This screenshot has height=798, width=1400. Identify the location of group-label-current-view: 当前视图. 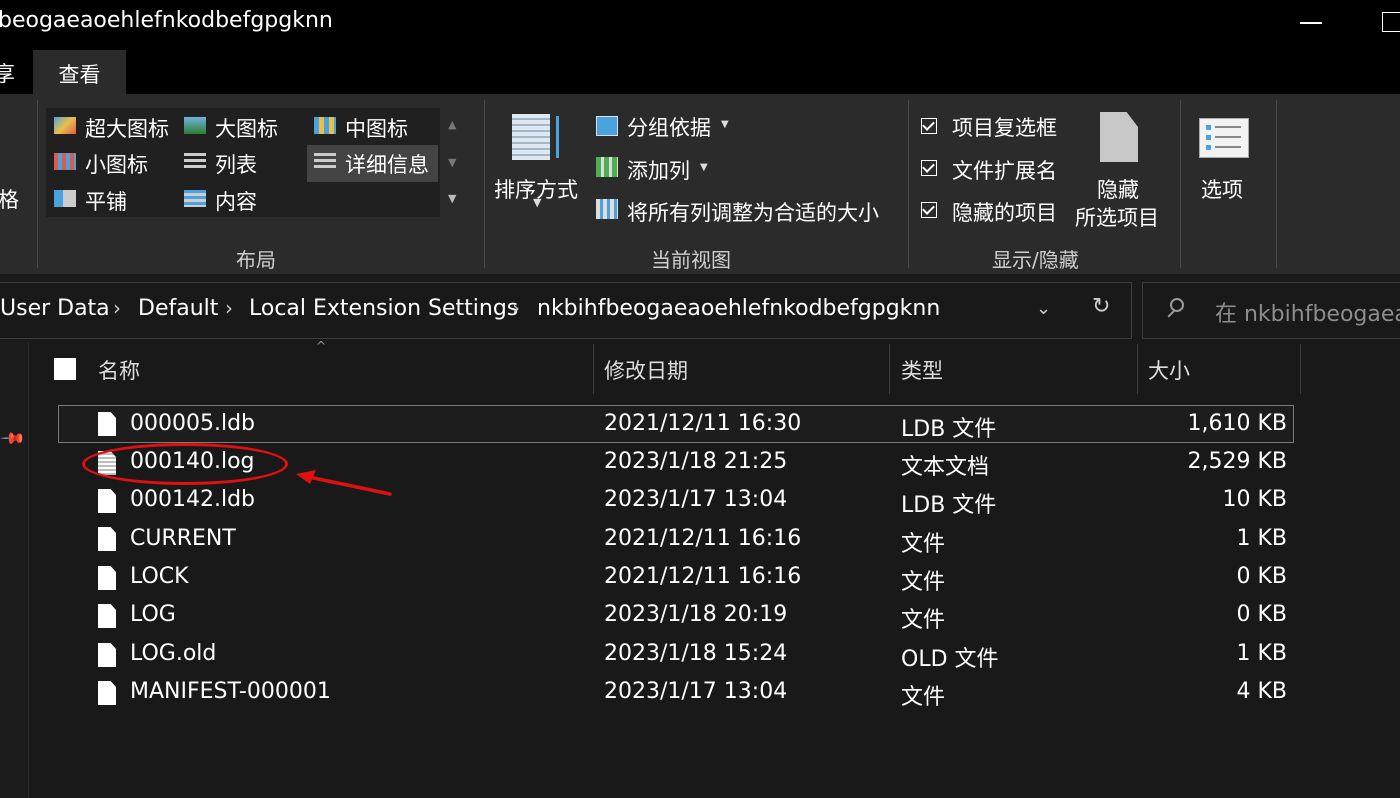
(691, 260).